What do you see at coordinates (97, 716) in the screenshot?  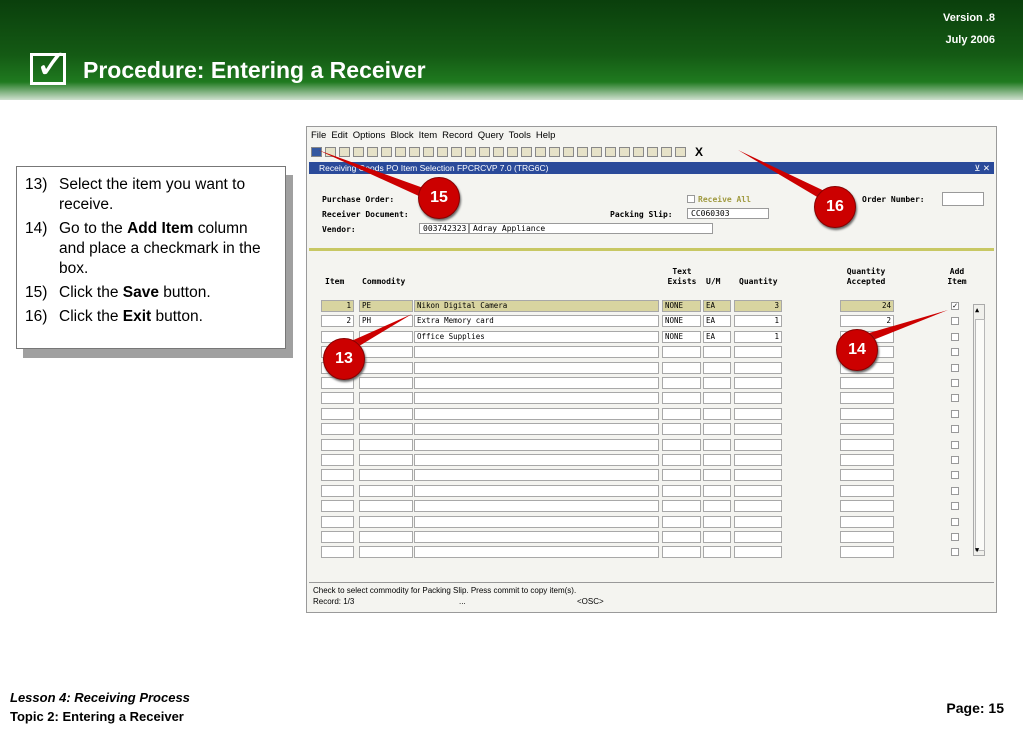 I see `footer-topic: Topic 2: Entering a Receiver` at bounding box center [97, 716].